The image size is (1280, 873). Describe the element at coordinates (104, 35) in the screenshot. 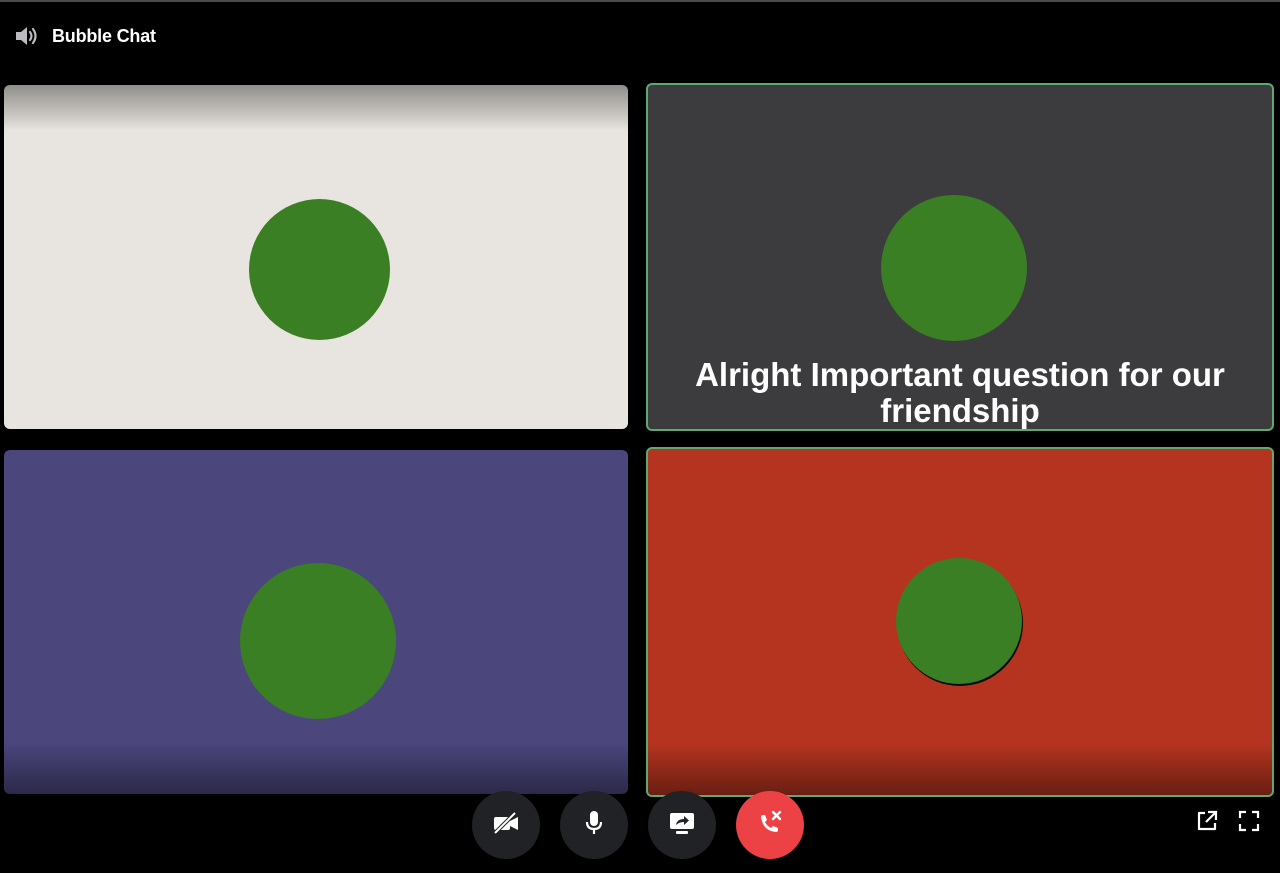

I see `channel-title: Bubble Chat` at that location.